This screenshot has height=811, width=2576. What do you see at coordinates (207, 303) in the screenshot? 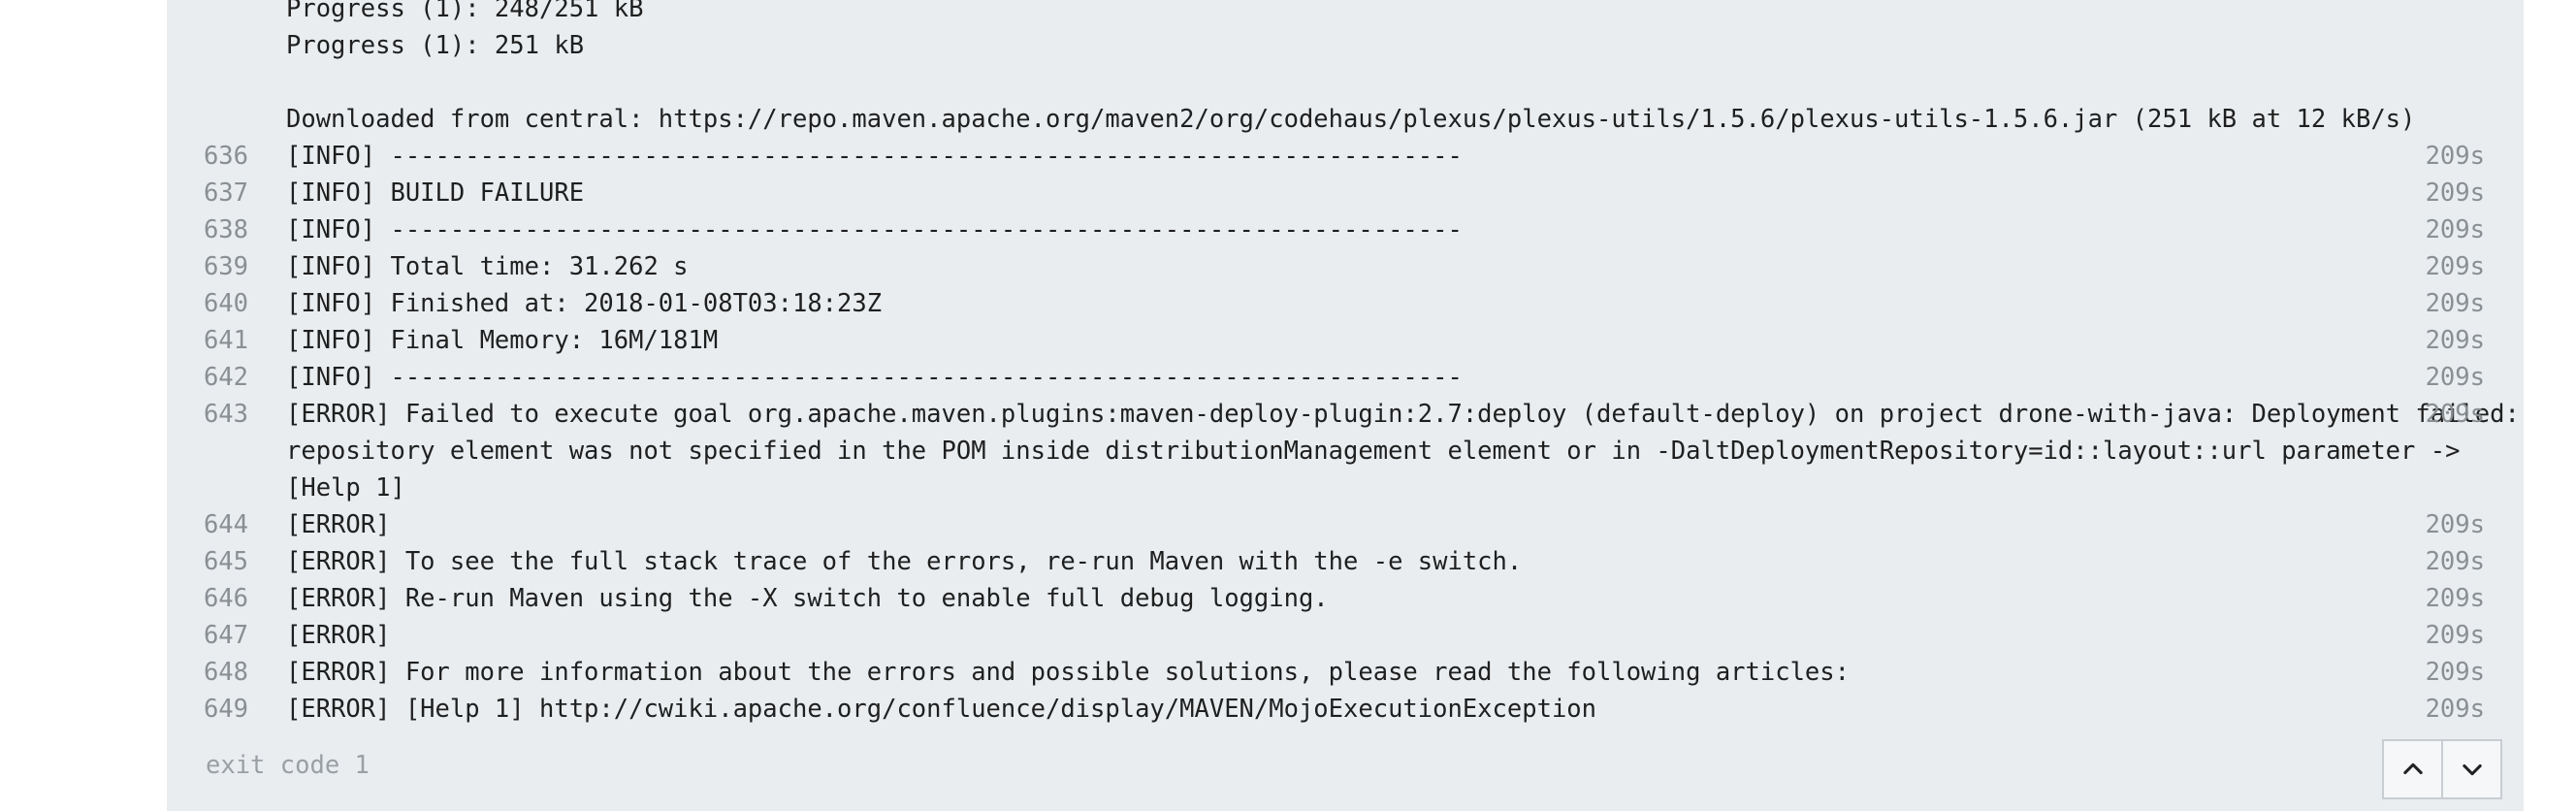
I see `line-number: 640` at bounding box center [207, 303].